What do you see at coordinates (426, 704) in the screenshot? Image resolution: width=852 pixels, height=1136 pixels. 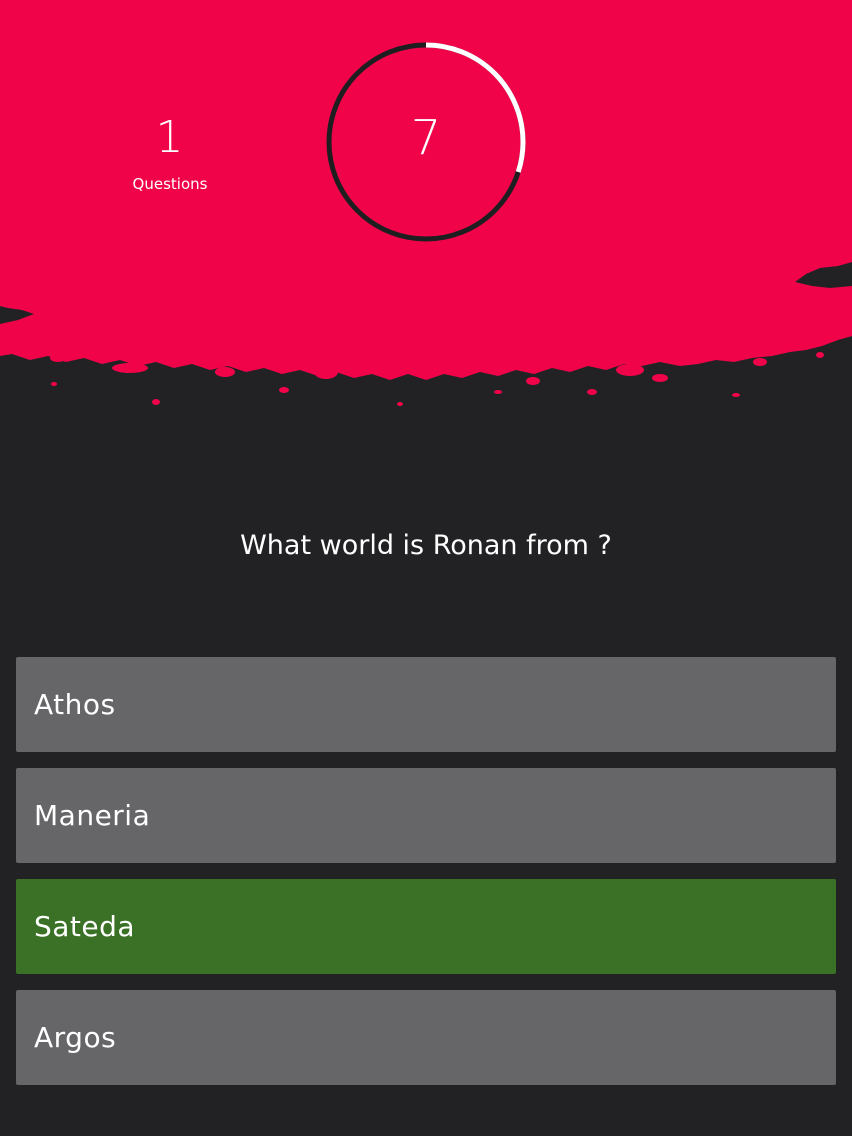 I see `answer-option-1: Athos` at bounding box center [426, 704].